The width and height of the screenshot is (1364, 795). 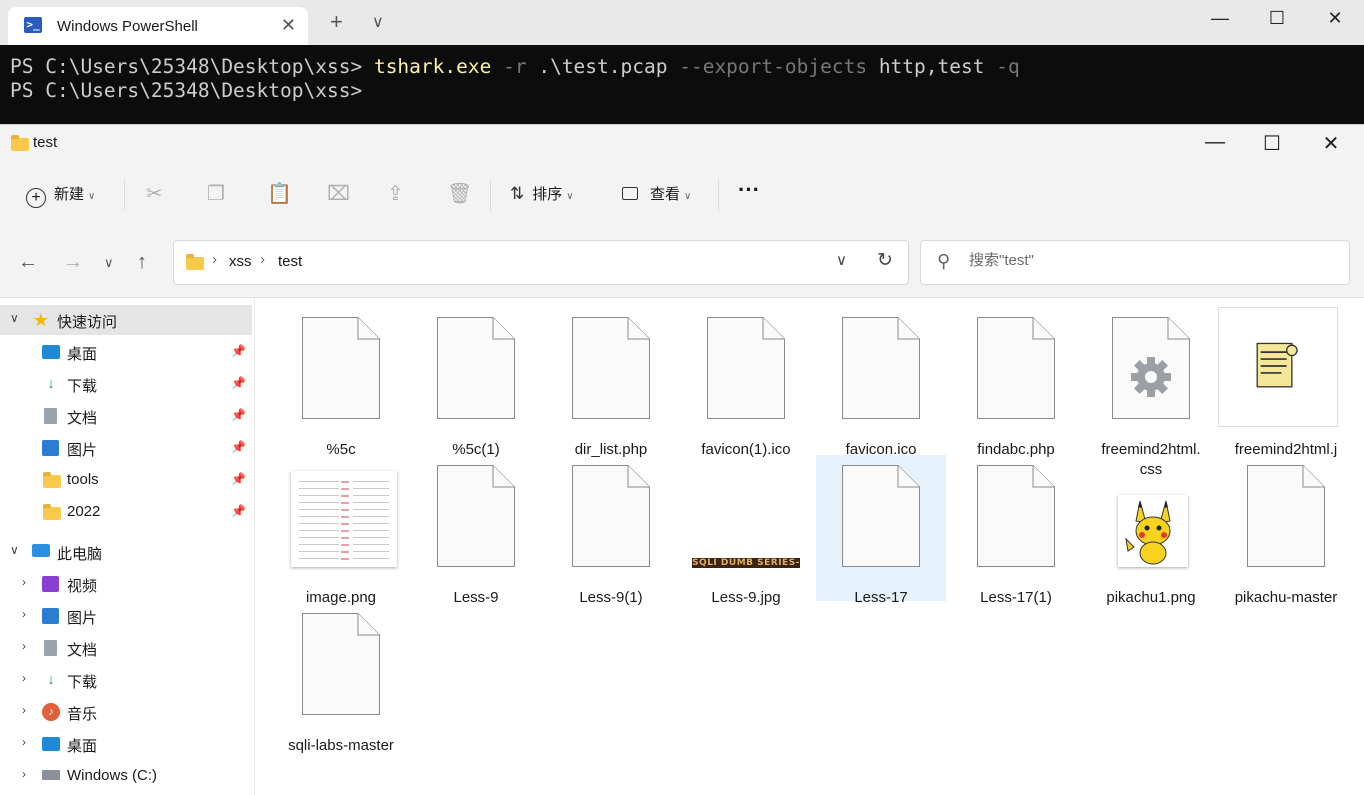 I want to click on file-item: freemind2html. css, so click(x=1151, y=392).